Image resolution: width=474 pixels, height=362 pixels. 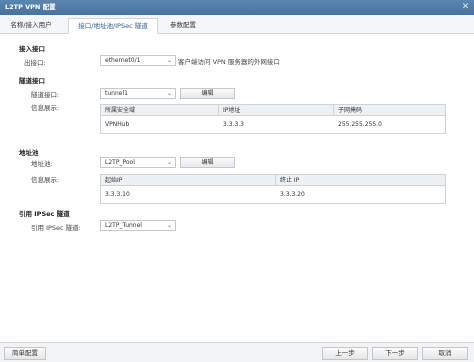 I want to click on next-button: 下一步, so click(x=395, y=353).